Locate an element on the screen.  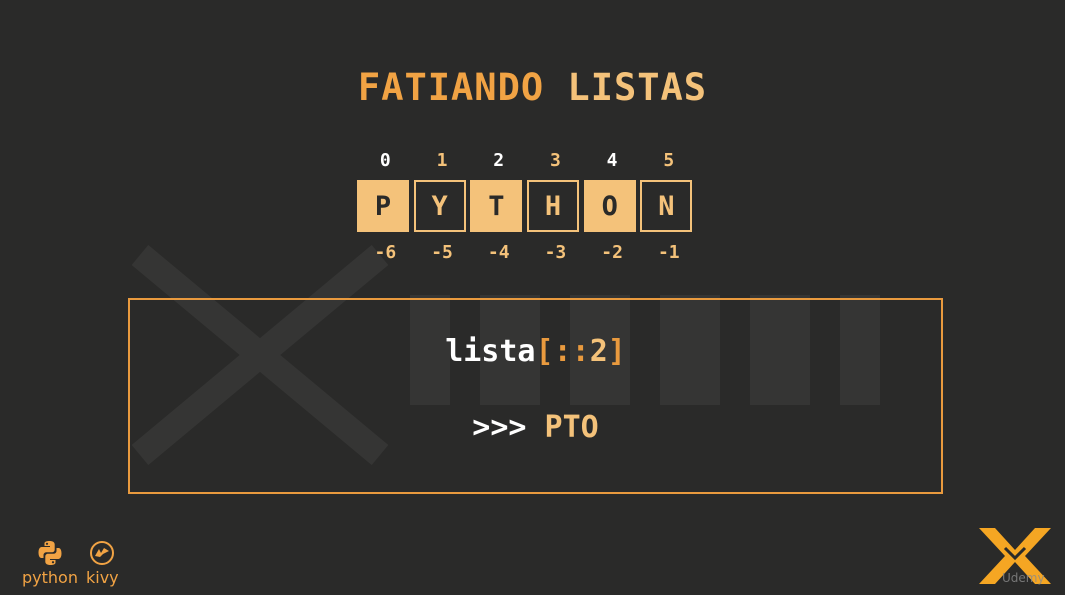
positive-index: 2 is located at coordinates (499, 160).